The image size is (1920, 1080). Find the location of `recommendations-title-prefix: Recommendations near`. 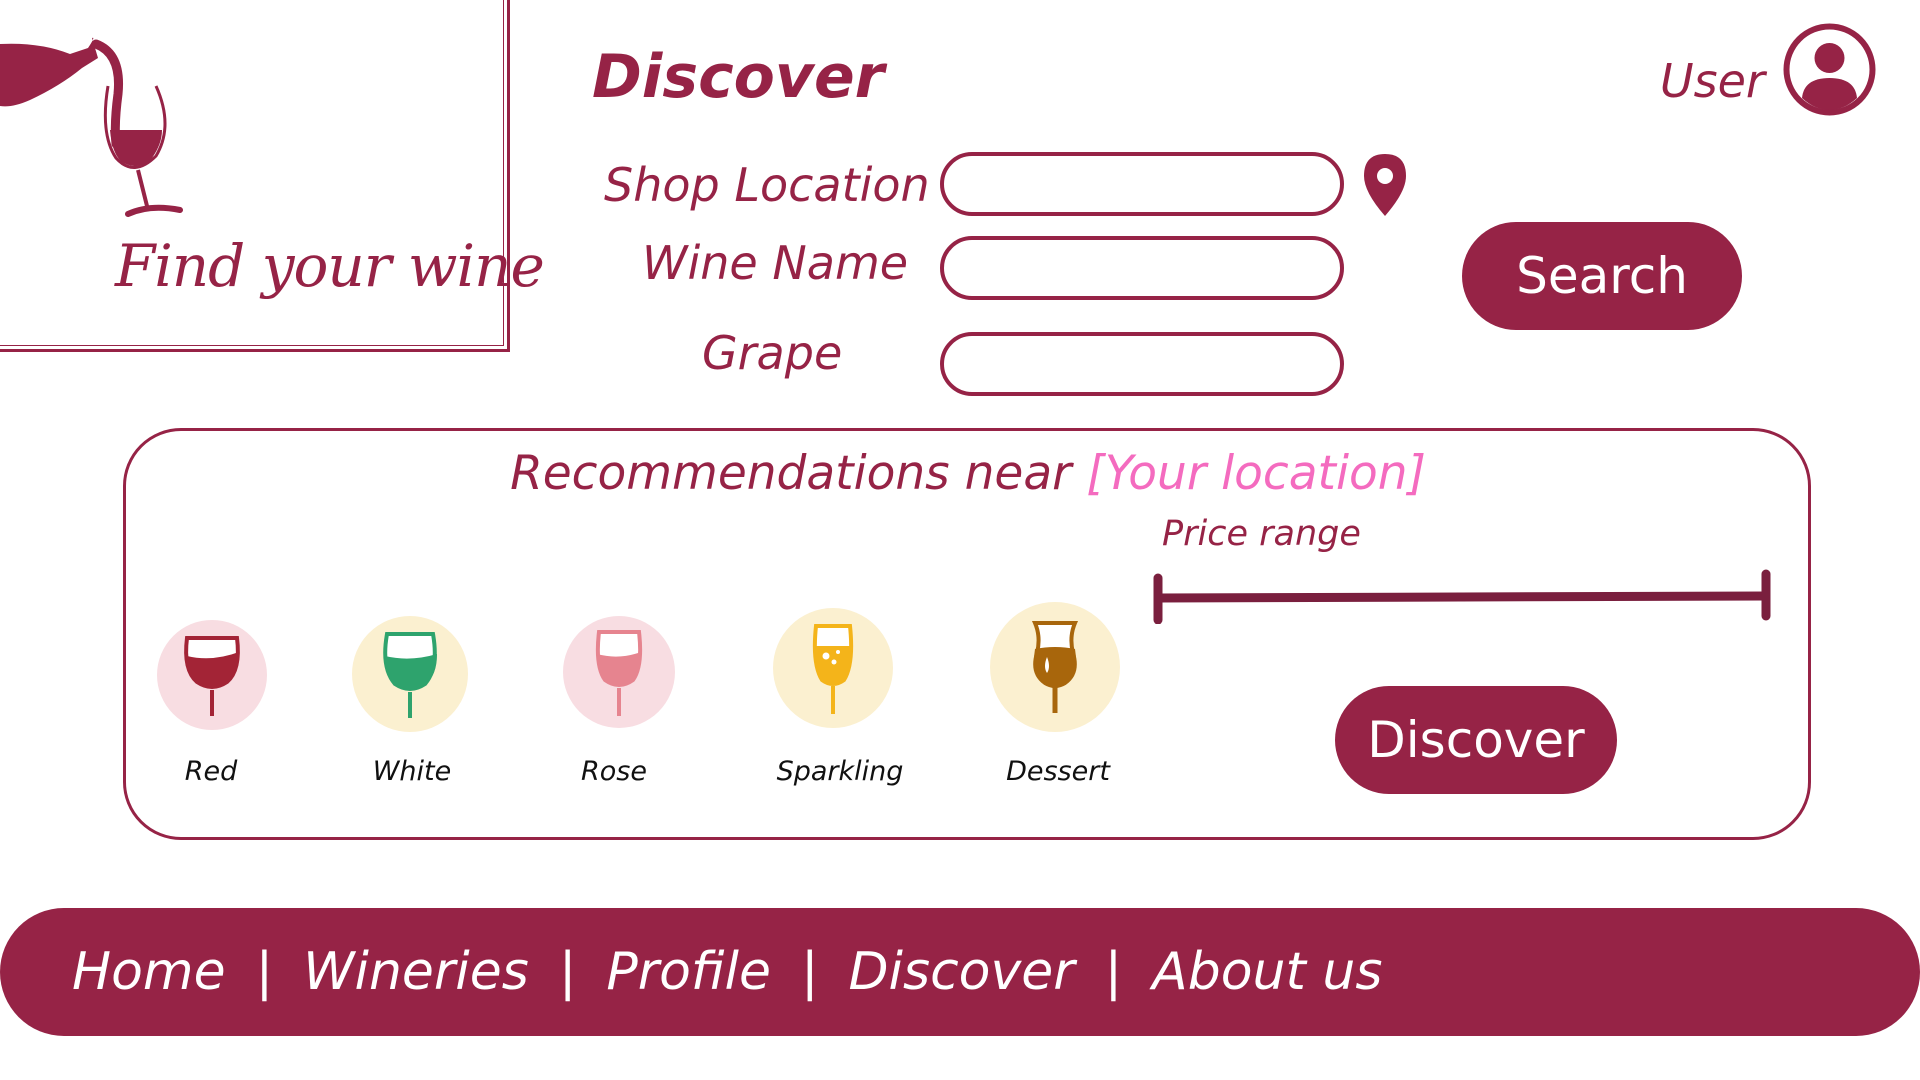

recommendations-title-prefix: Recommendations near is located at coordinates (798, 473).